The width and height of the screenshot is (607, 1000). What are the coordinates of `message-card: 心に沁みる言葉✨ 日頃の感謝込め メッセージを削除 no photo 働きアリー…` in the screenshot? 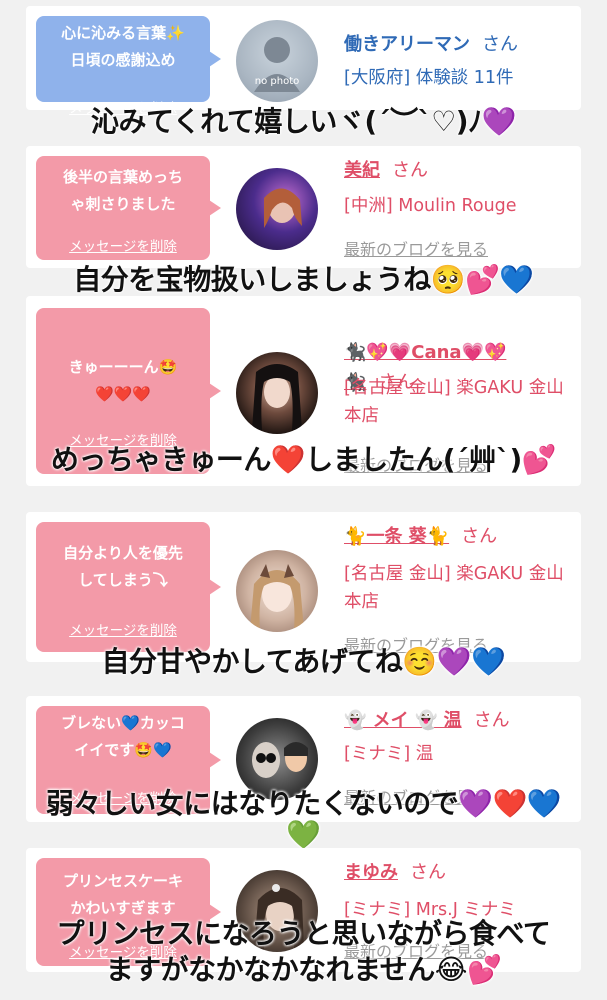 It's located at (303, 61).